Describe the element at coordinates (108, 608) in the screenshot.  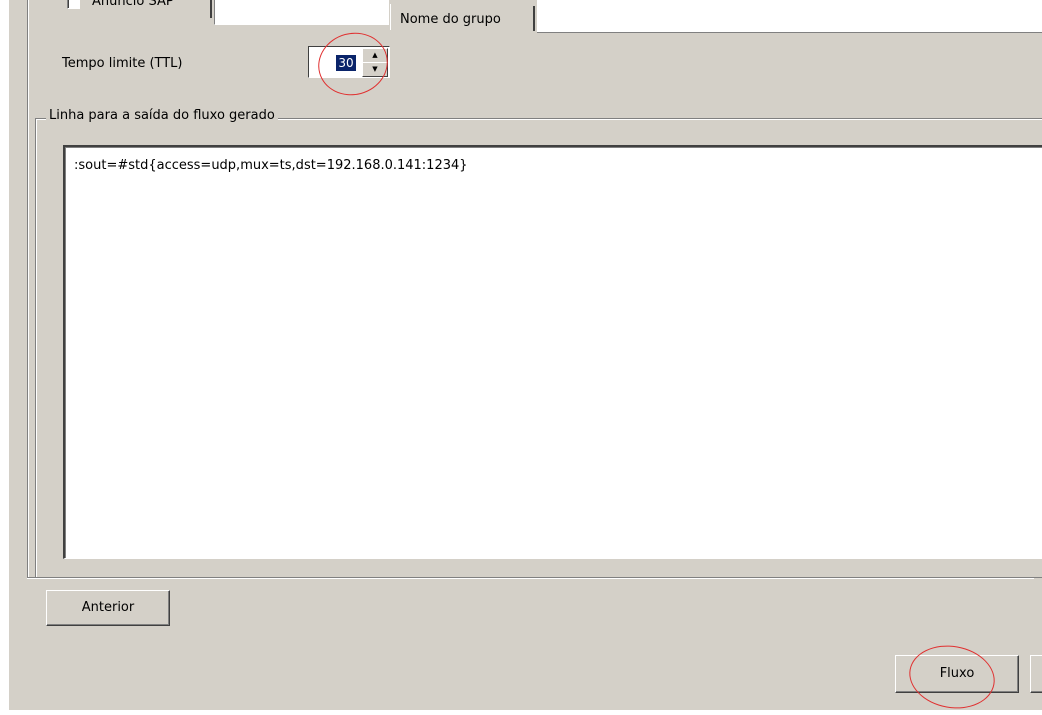
I see `back-button: Anterior` at that location.